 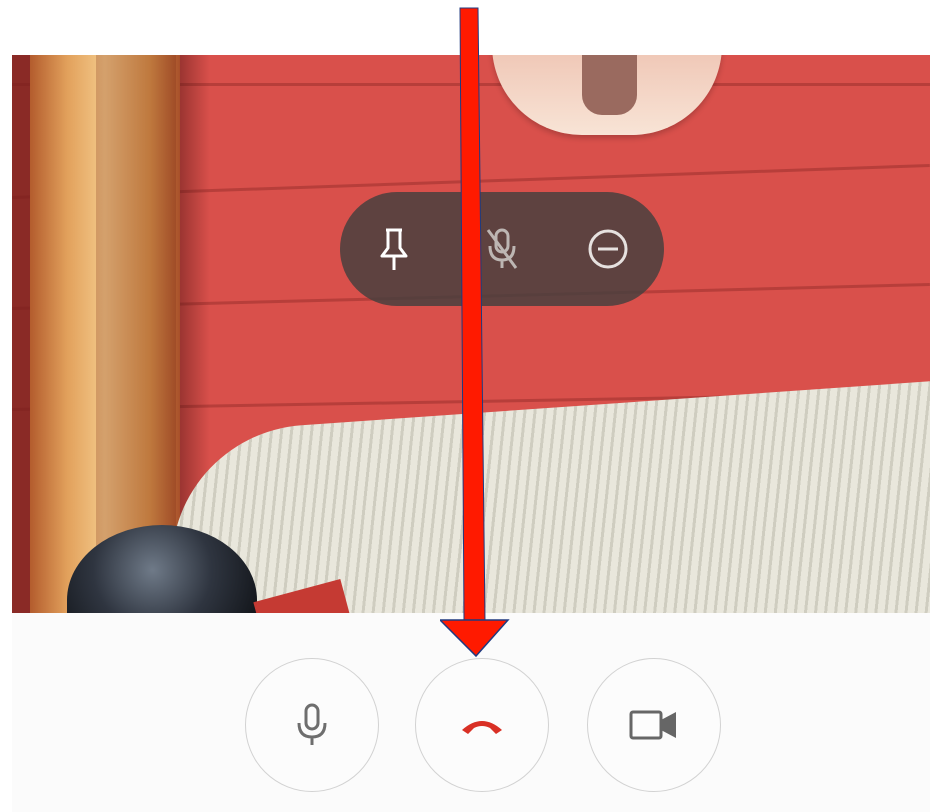 I want to click on microphone-button, so click(x=312, y=725).